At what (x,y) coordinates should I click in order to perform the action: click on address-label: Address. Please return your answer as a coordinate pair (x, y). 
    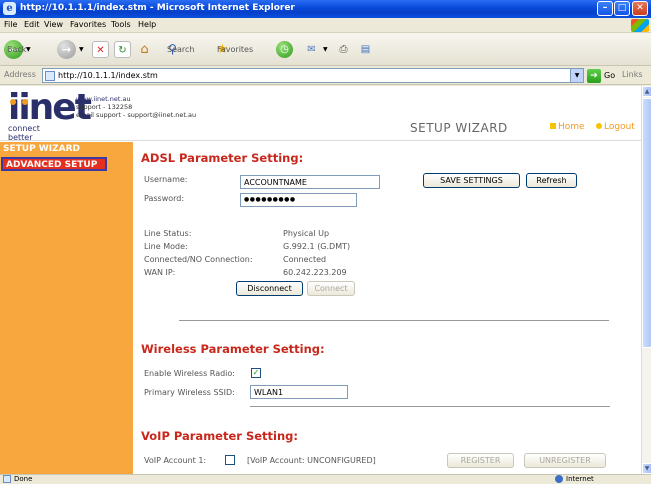
    Looking at the image, I should click on (20, 74).